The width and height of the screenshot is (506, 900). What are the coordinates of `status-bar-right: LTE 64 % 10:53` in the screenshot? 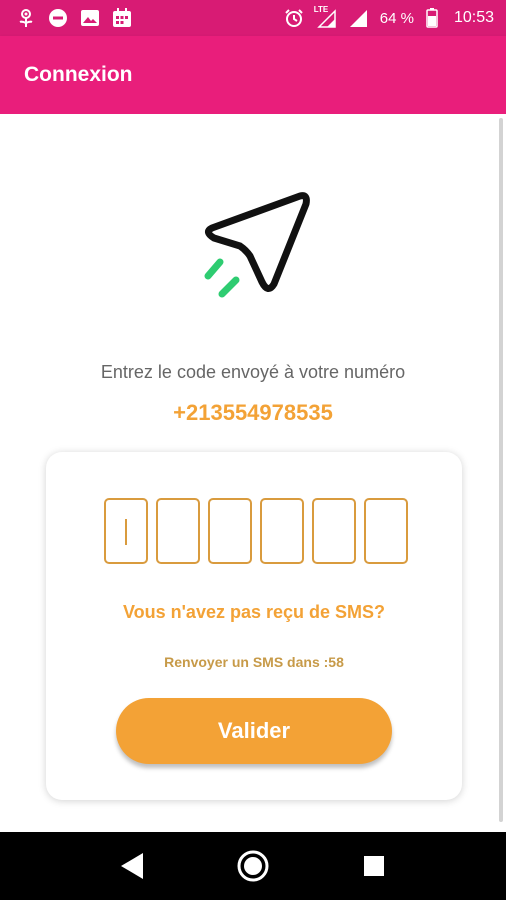 It's located at (389, 16).